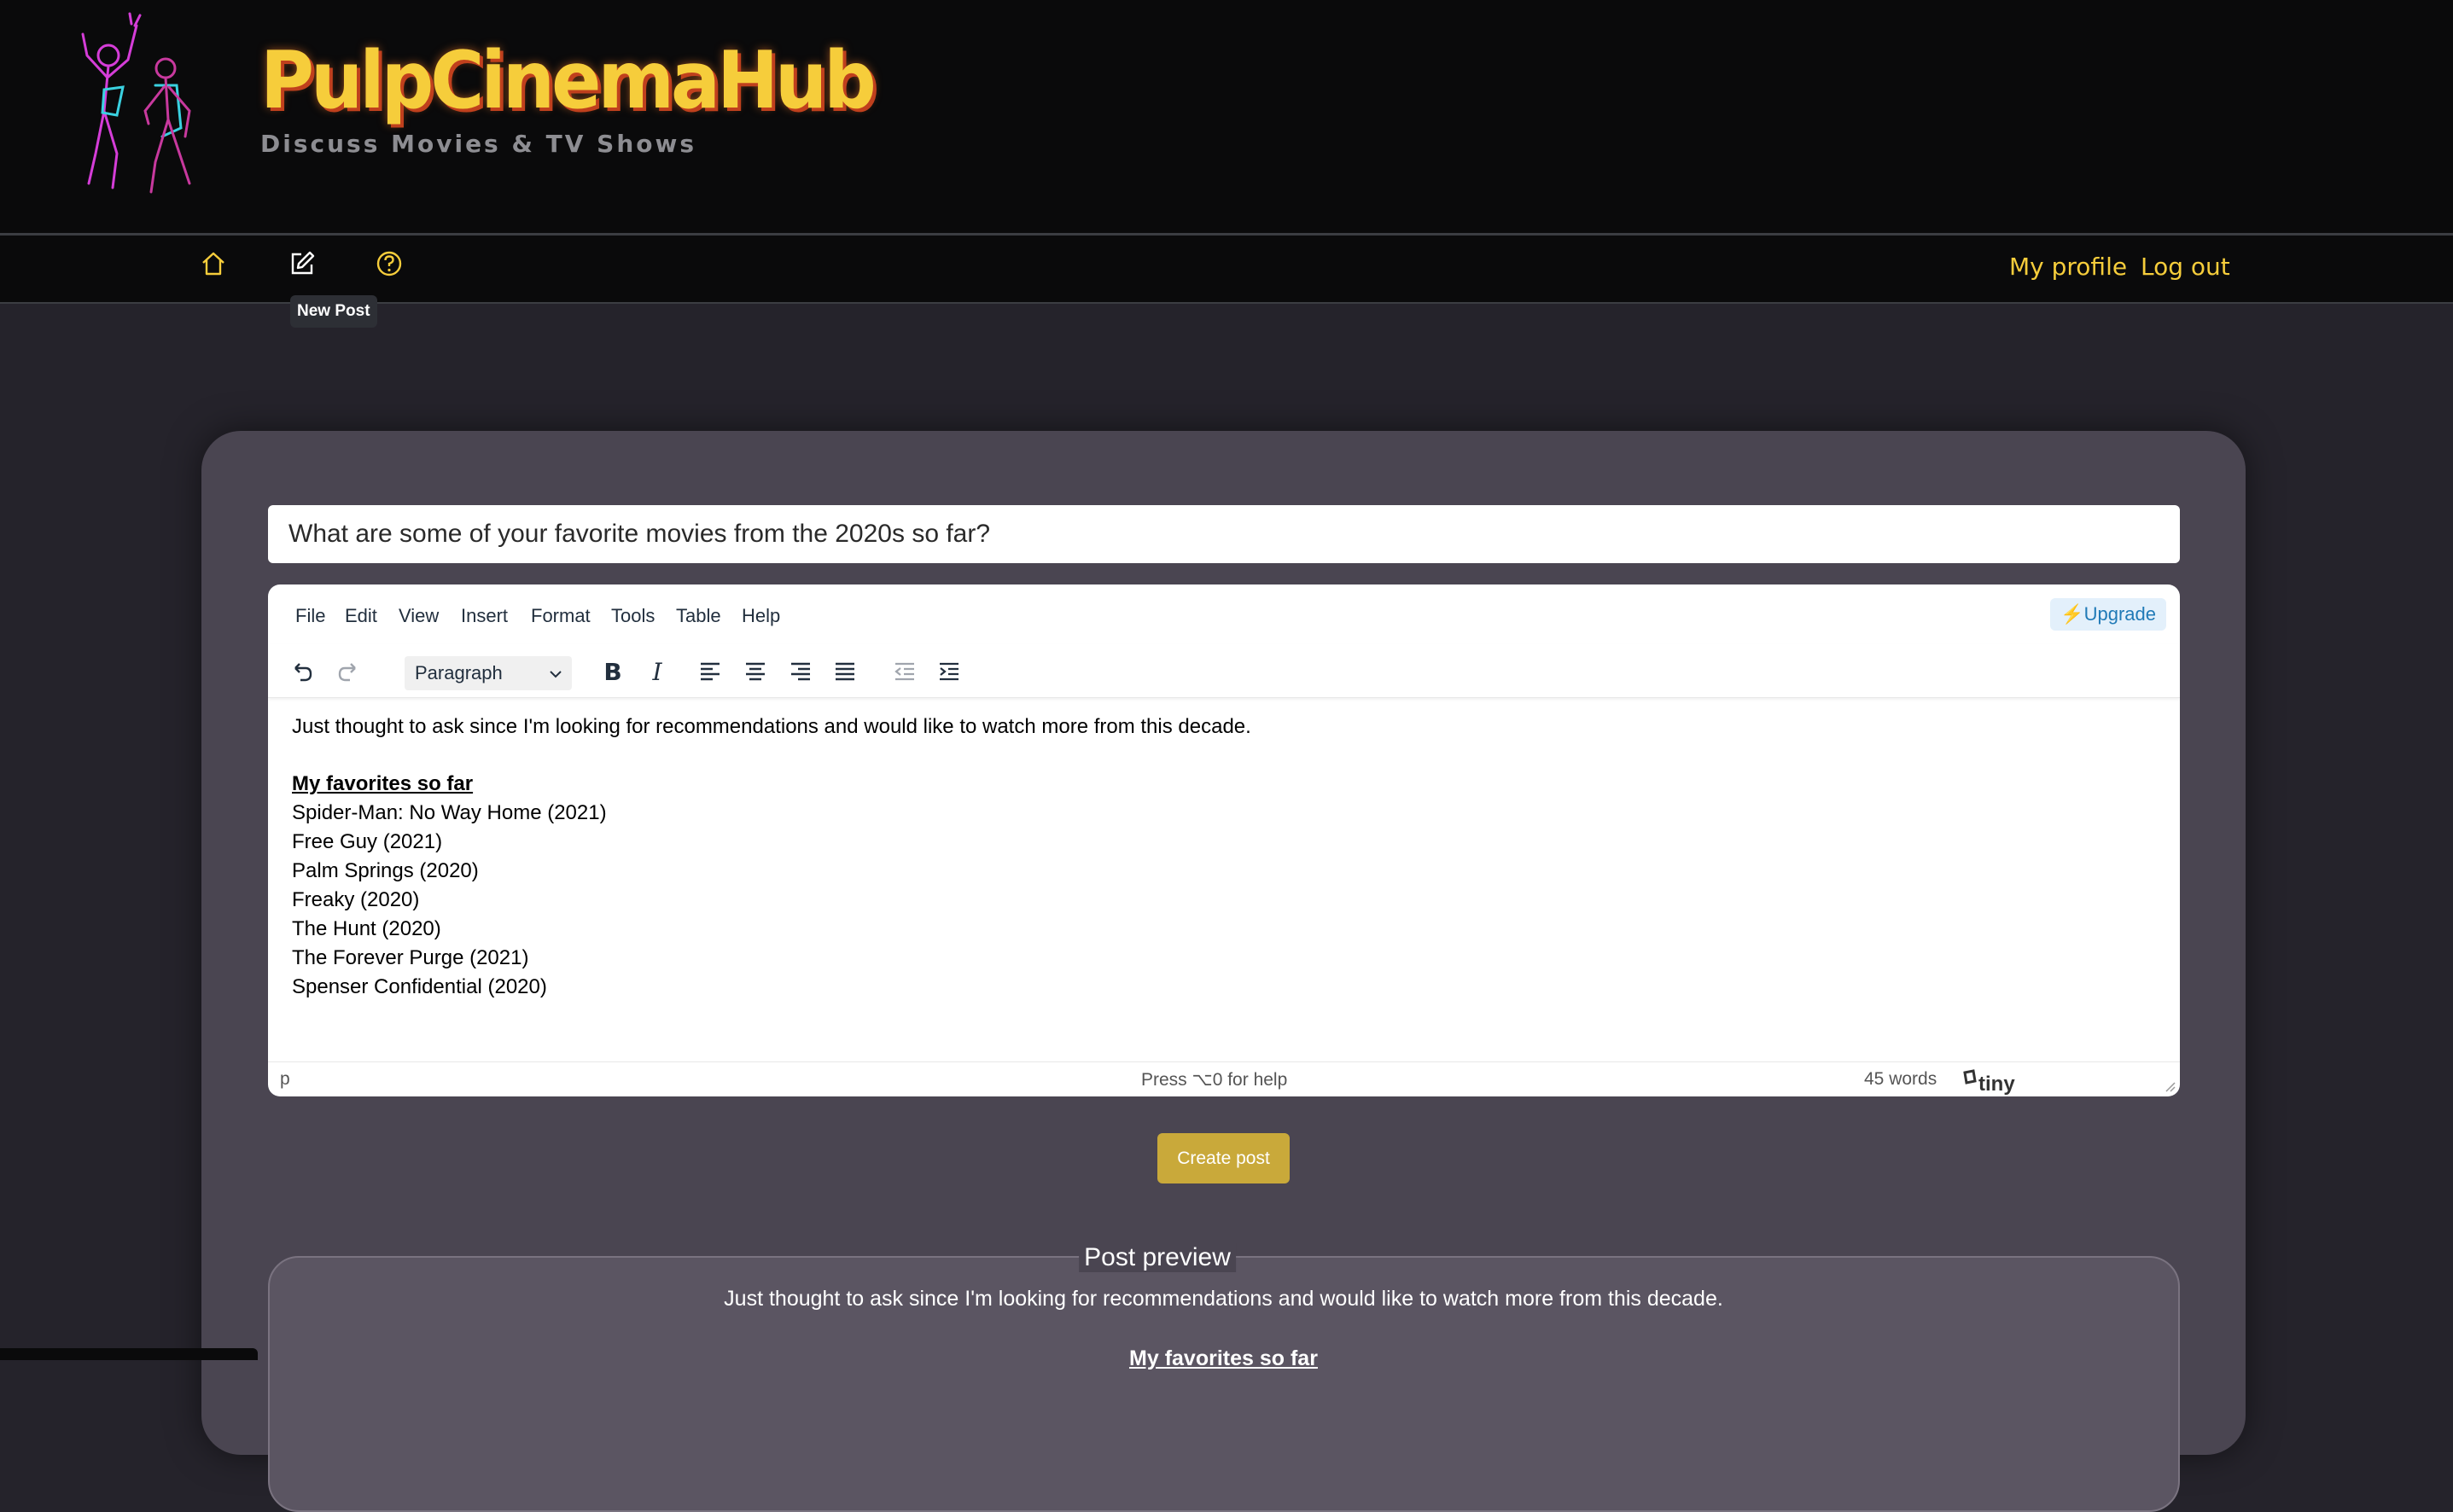 The image size is (2453, 1512). What do you see at coordinates (1970, 1077) in the screenshot?
I see `tiny-icon` at bounding box center [1970, 1077].